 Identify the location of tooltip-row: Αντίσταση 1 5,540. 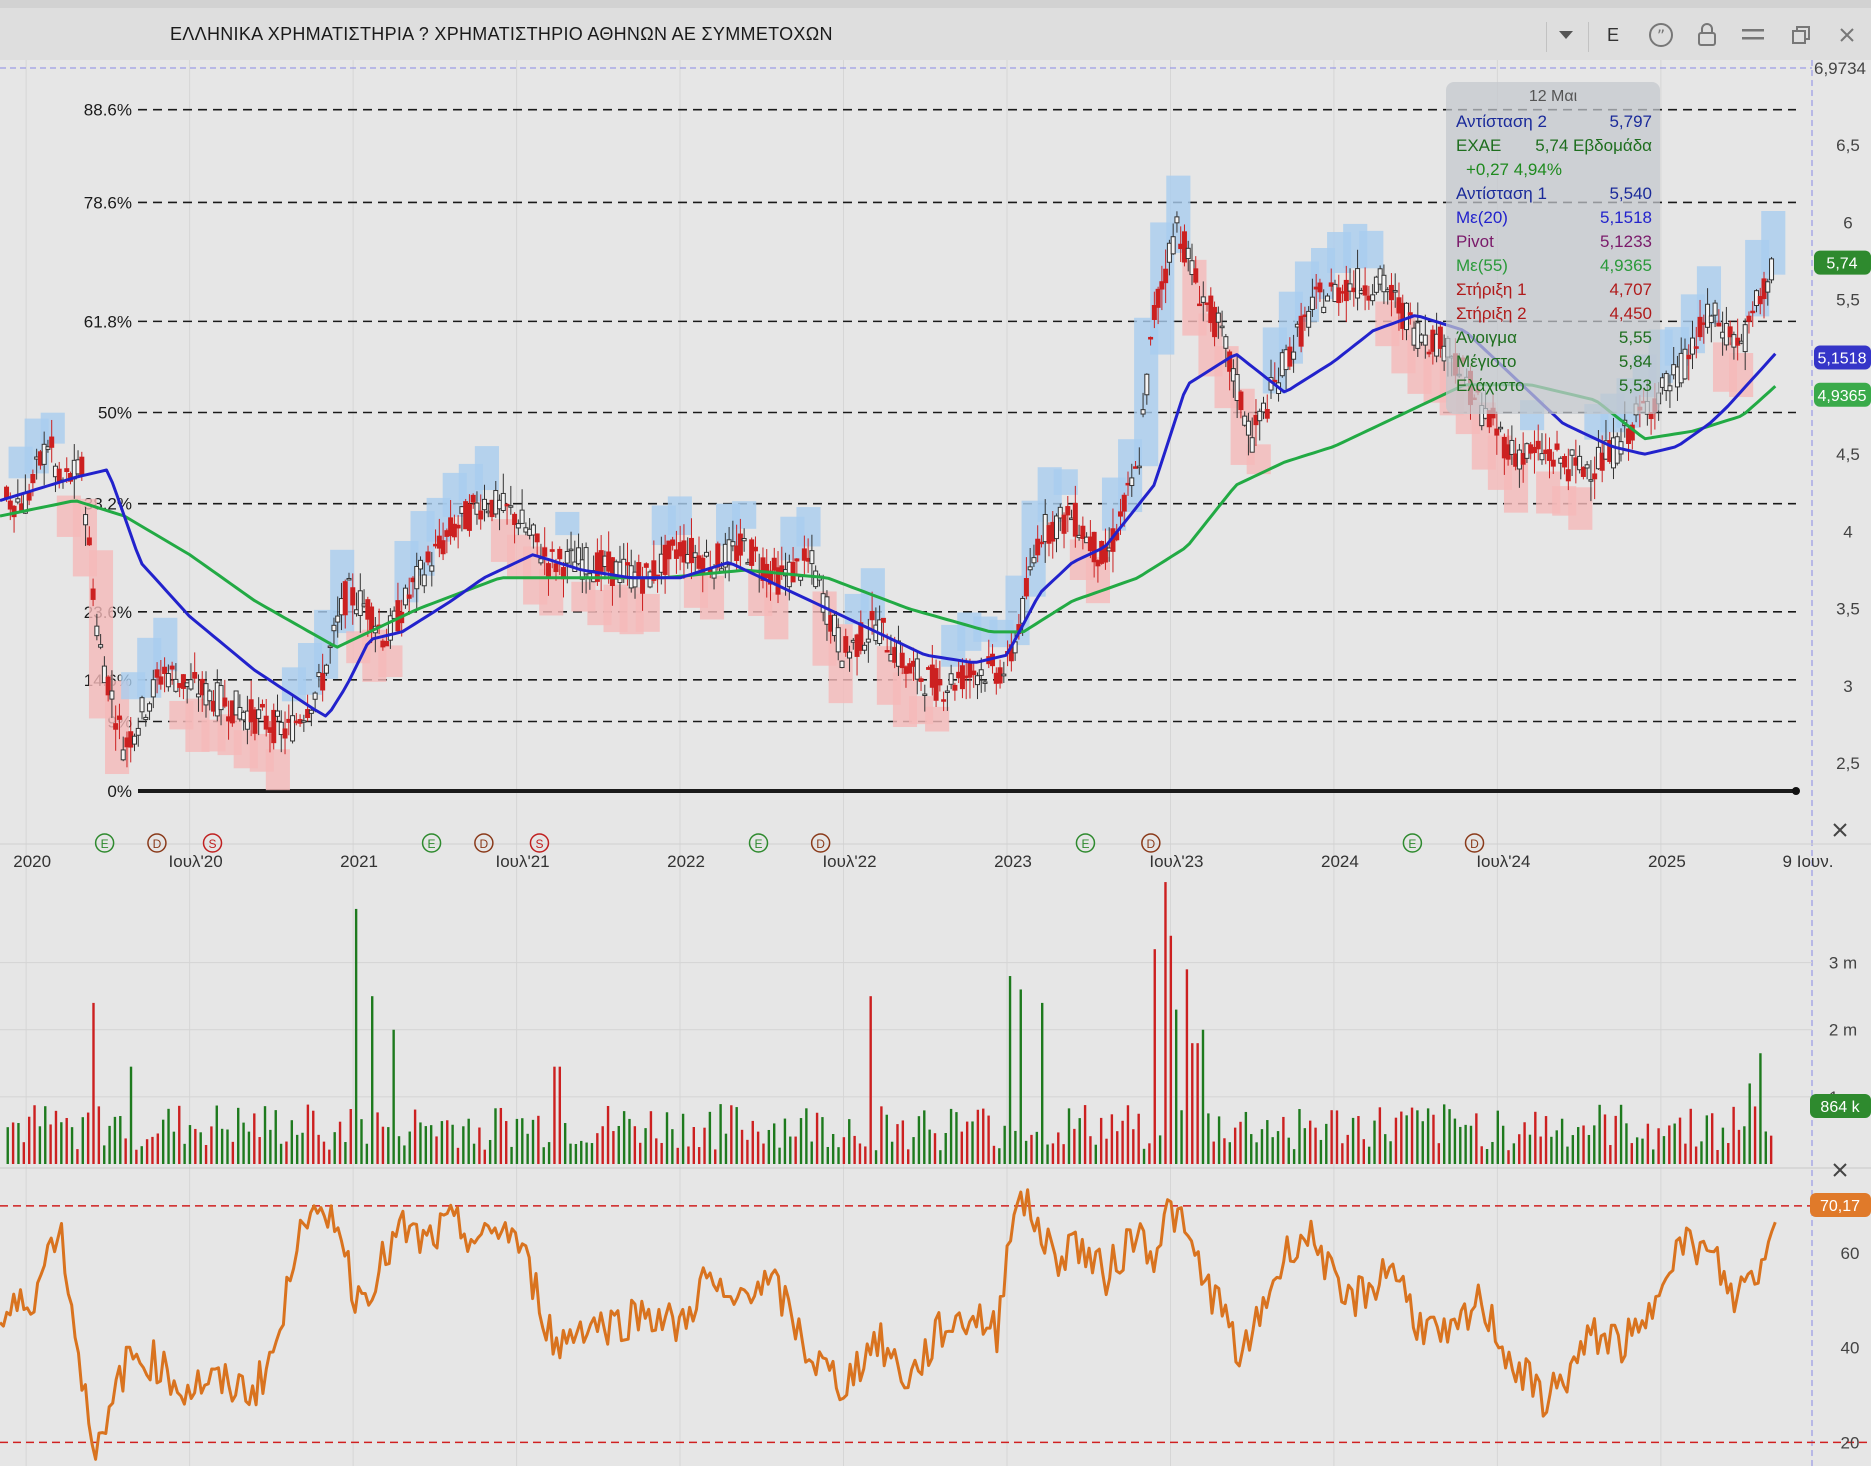
(1554, 195).